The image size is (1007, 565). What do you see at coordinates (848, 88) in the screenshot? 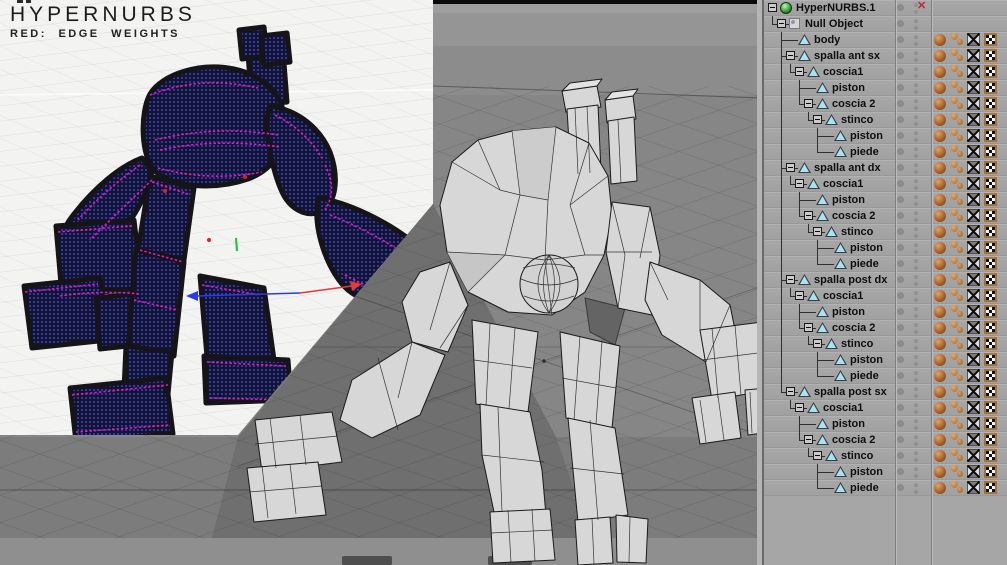
I see `object-label: piston` at bounding box center [848, 88].